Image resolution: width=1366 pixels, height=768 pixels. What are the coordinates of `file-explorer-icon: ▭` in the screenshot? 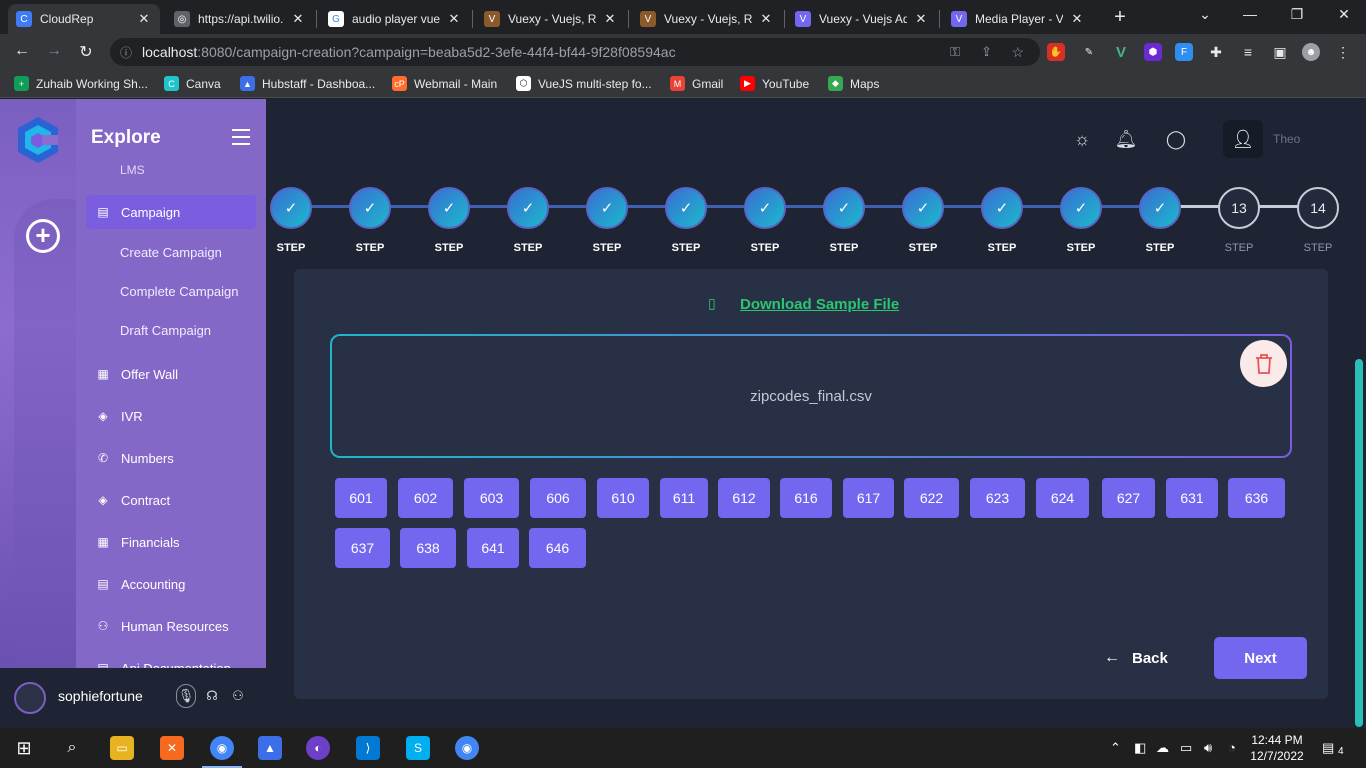 It's located at (122, 748).